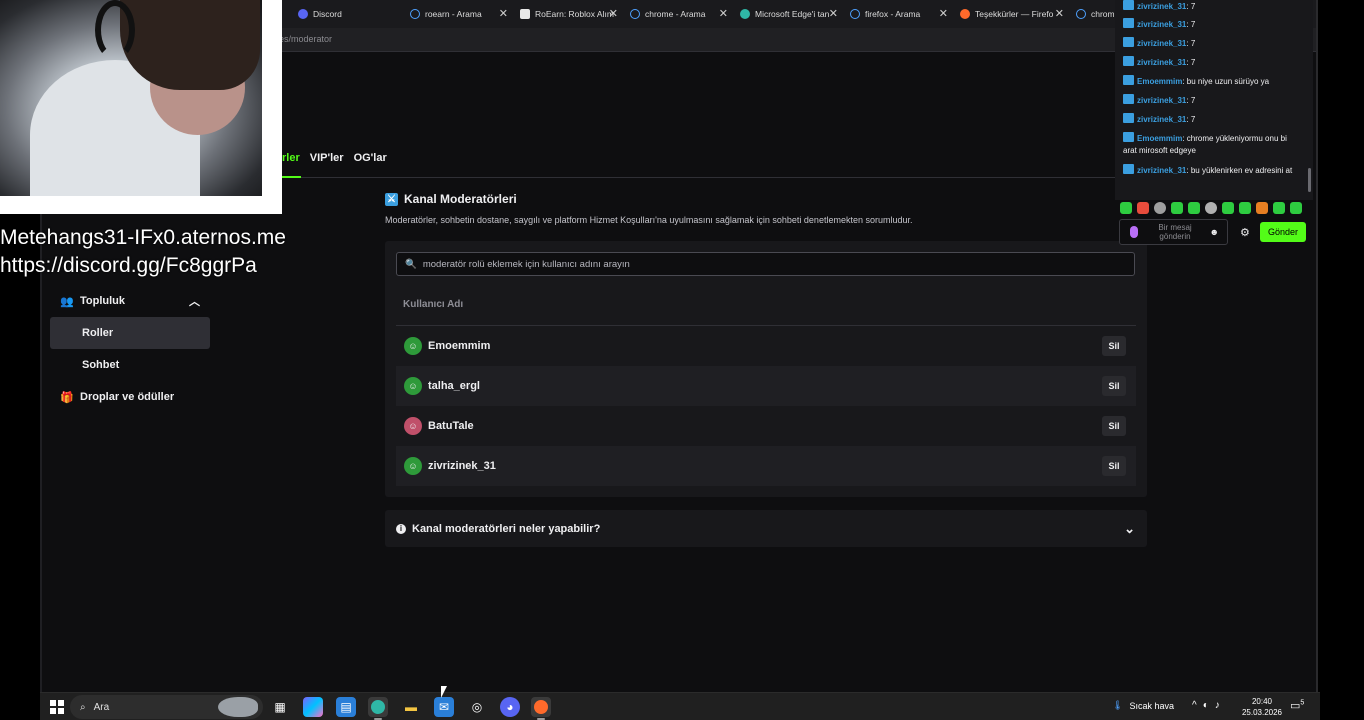 Image resolution: width=1364 pixels, height=720 pixels. Describe the element at coordinates (83, 707) in the screenshot. I see `search-icon: ⌕` at that location.